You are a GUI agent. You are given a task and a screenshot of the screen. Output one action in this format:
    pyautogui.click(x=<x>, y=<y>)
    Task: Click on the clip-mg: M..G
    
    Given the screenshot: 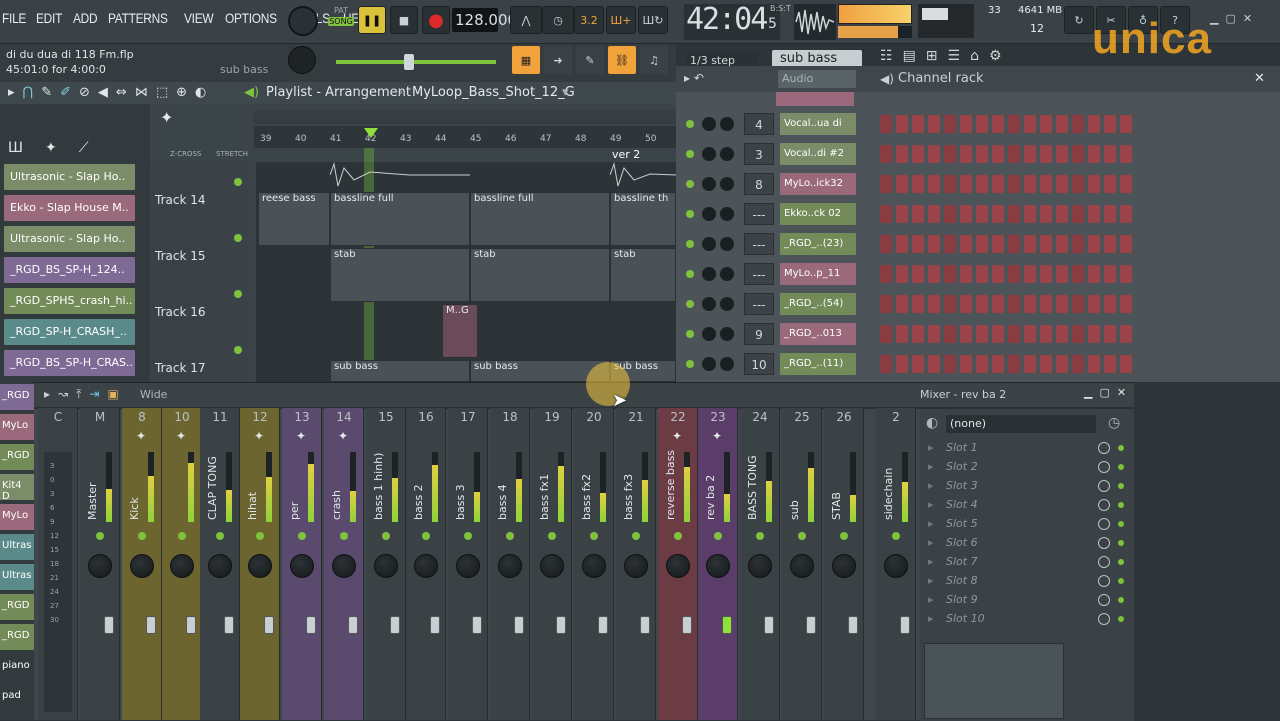 What is the action you would take?
    pyautogui.click(x=460, y=331)
    